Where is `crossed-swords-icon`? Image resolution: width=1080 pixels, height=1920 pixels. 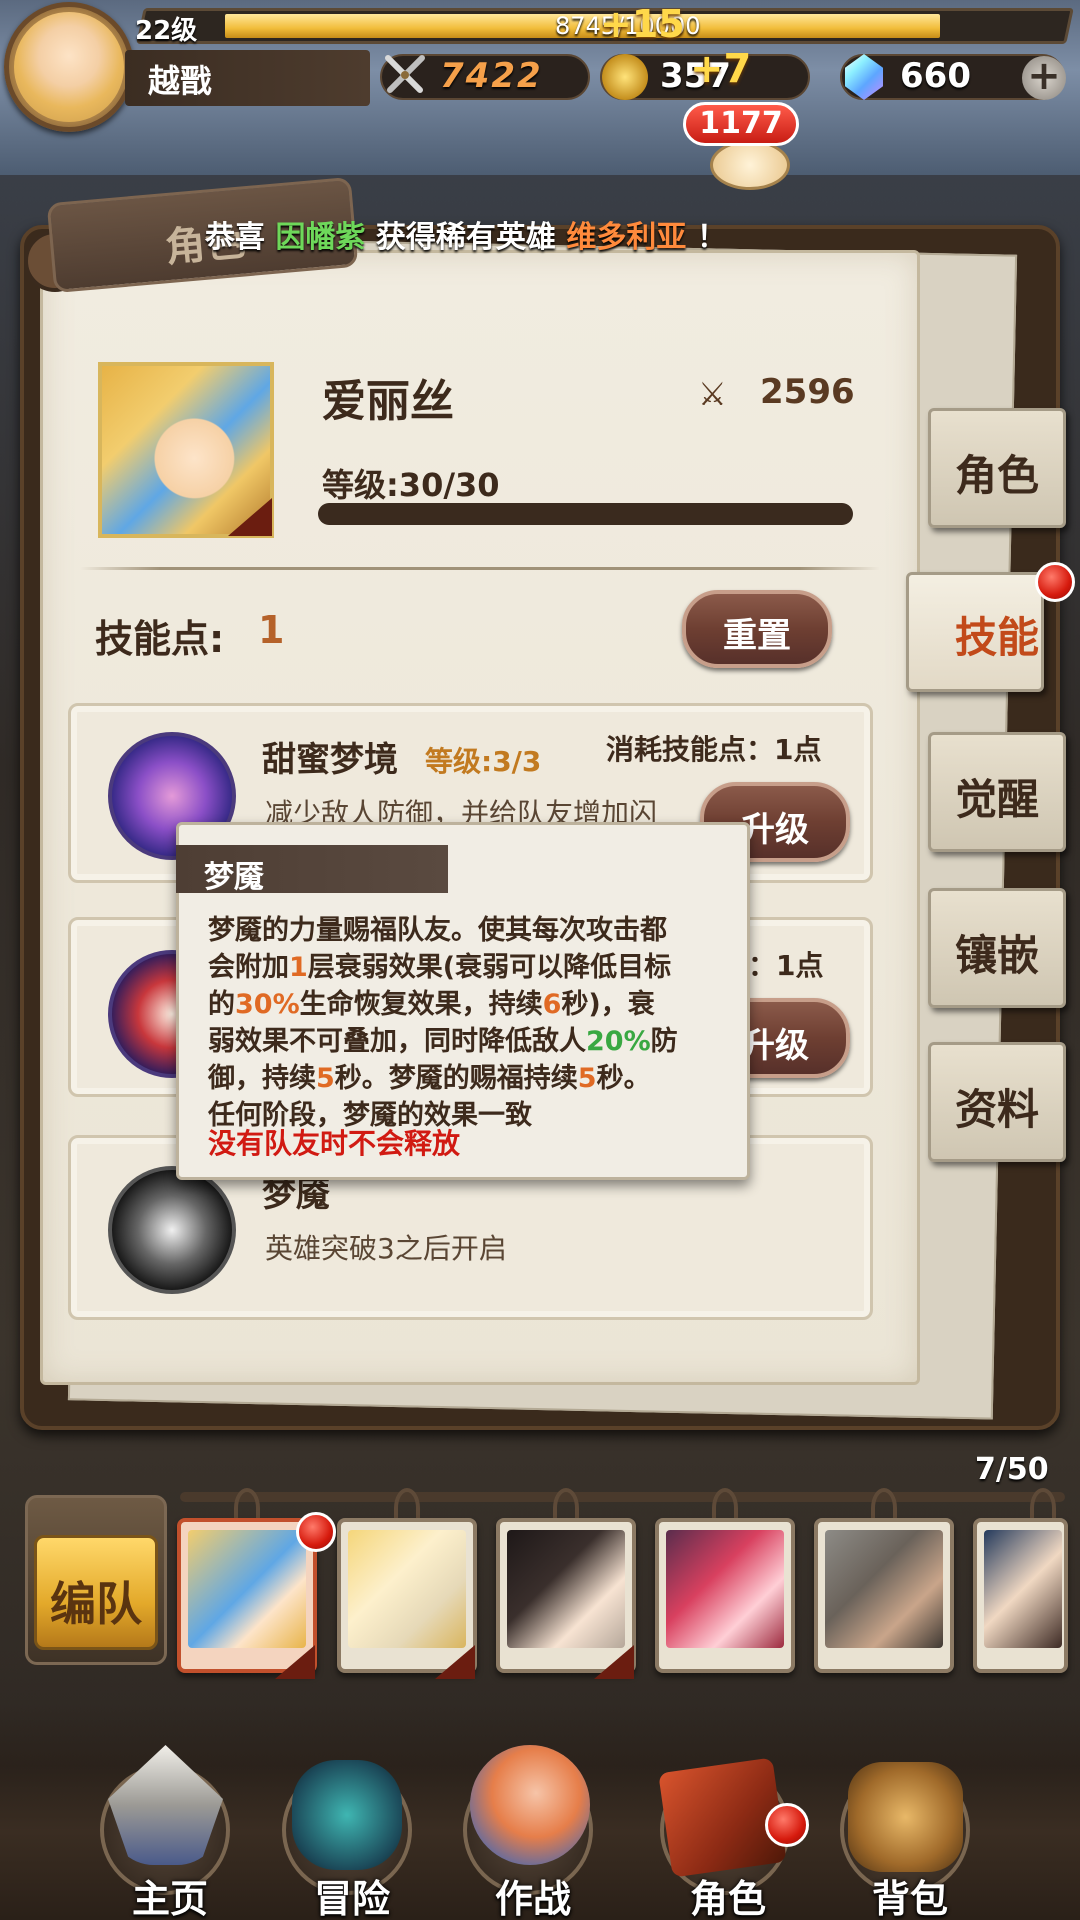 crossed-swords-icon is located at coordinates (405, 74).